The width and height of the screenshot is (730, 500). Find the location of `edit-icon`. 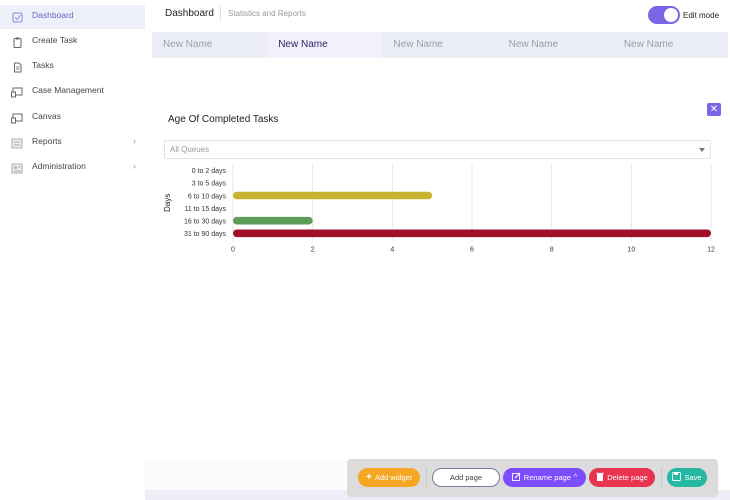

edit-icon is located at coordinates (516, 477).